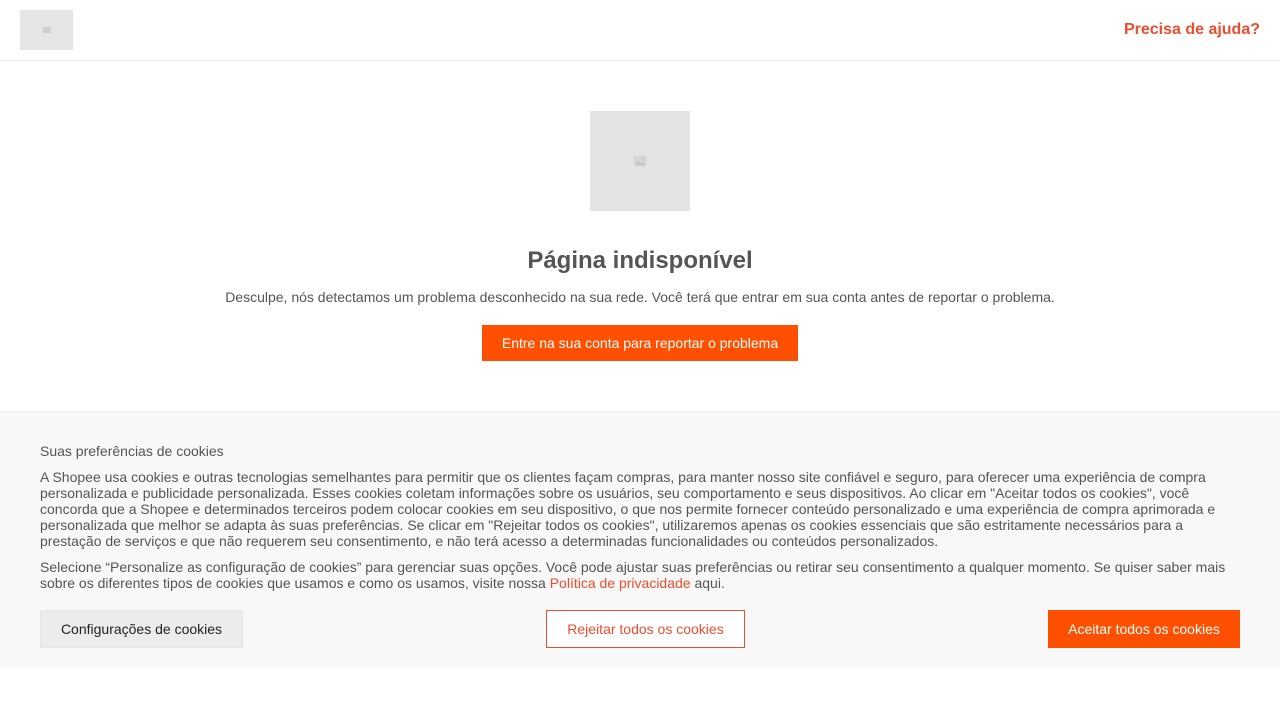 This screenshot has width=1280, height=720. I want to click on cookie-settings-info-end: aqui., so click(707, 583).